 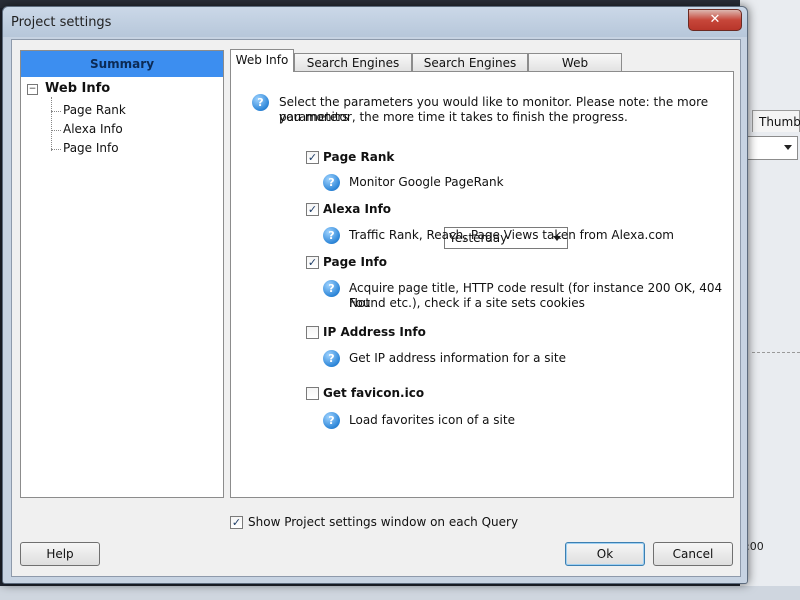 I want to click on background-taskbar, so click(x=400, y=593).